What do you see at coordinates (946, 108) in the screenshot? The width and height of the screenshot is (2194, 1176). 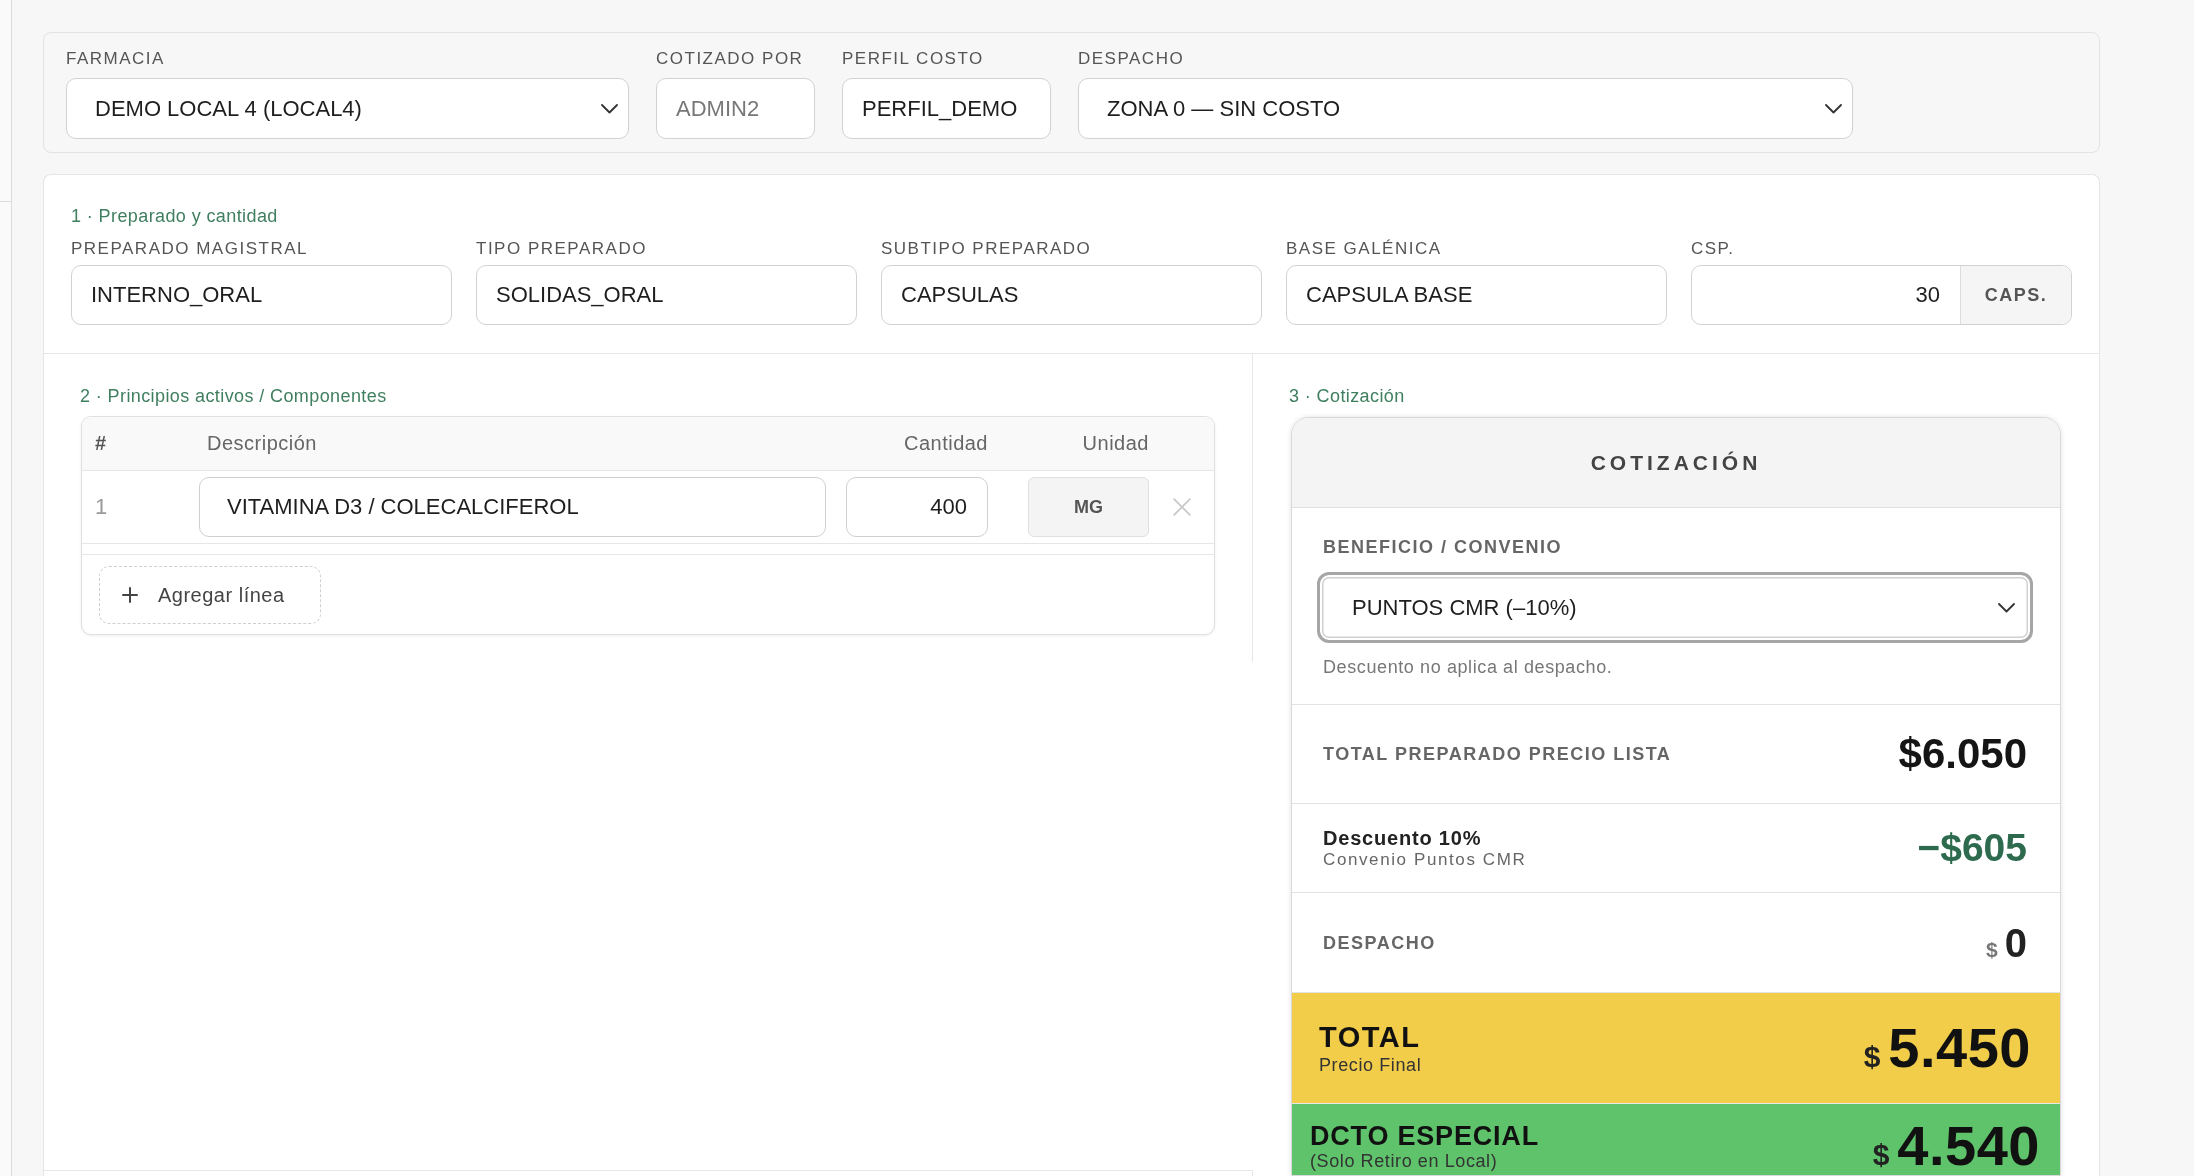 I see `text-field: PERFIL_DEMO` at bounding box center [946, 108].